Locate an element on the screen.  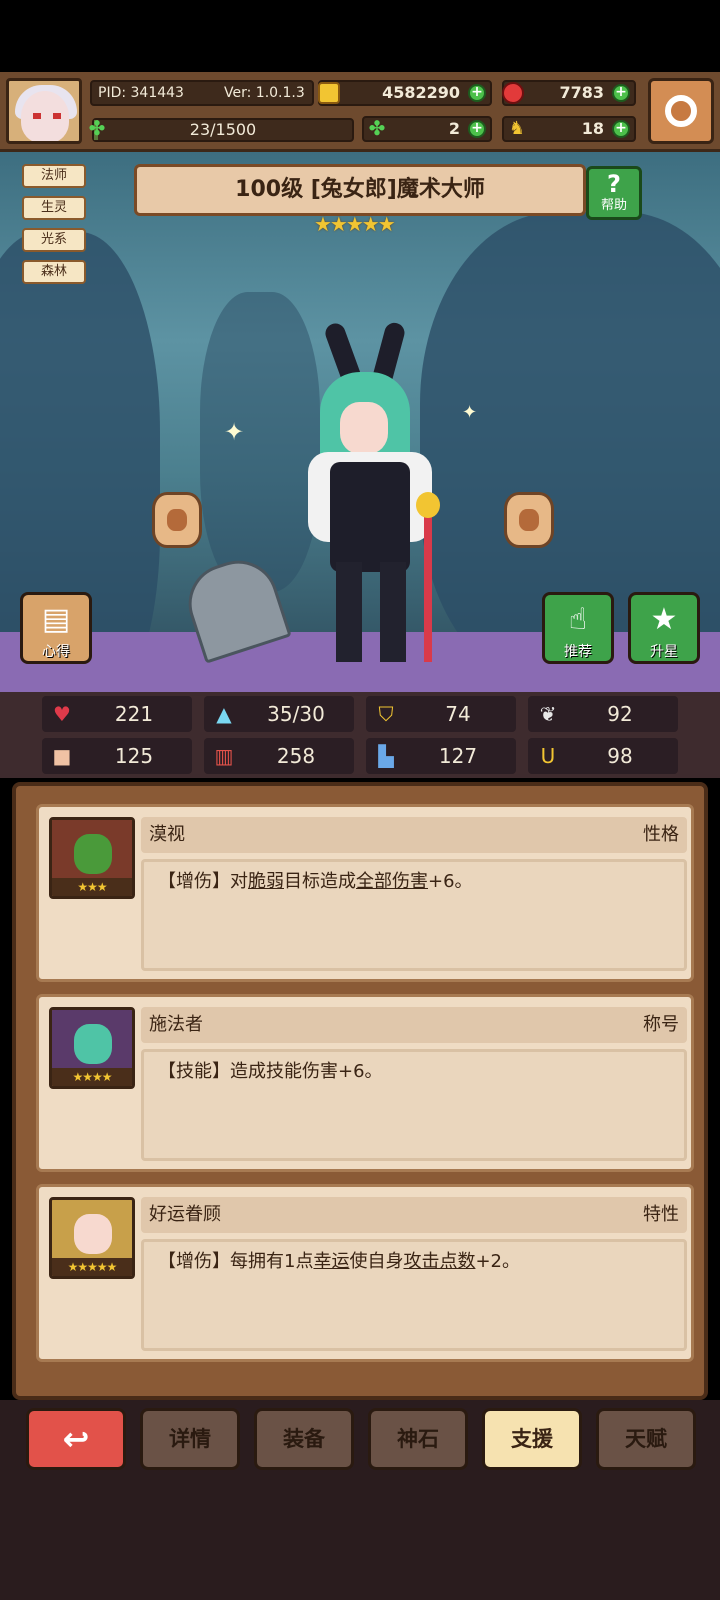
add-gem-button: + is located at coordinates (621, 93).